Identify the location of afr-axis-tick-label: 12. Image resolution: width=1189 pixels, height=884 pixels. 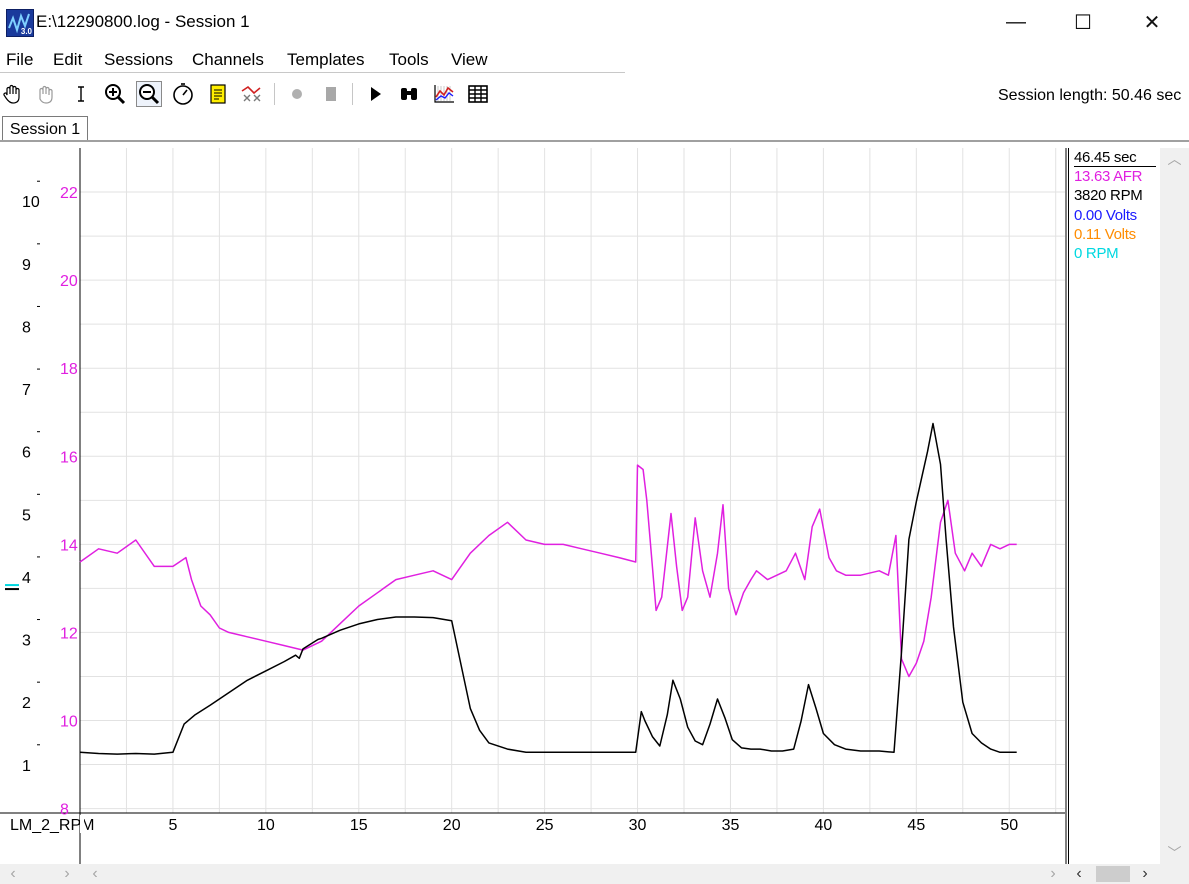
(69, 633).